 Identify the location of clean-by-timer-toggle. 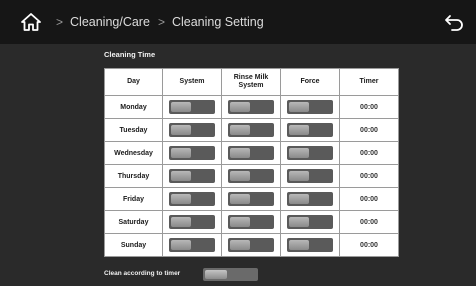
(230, 274).